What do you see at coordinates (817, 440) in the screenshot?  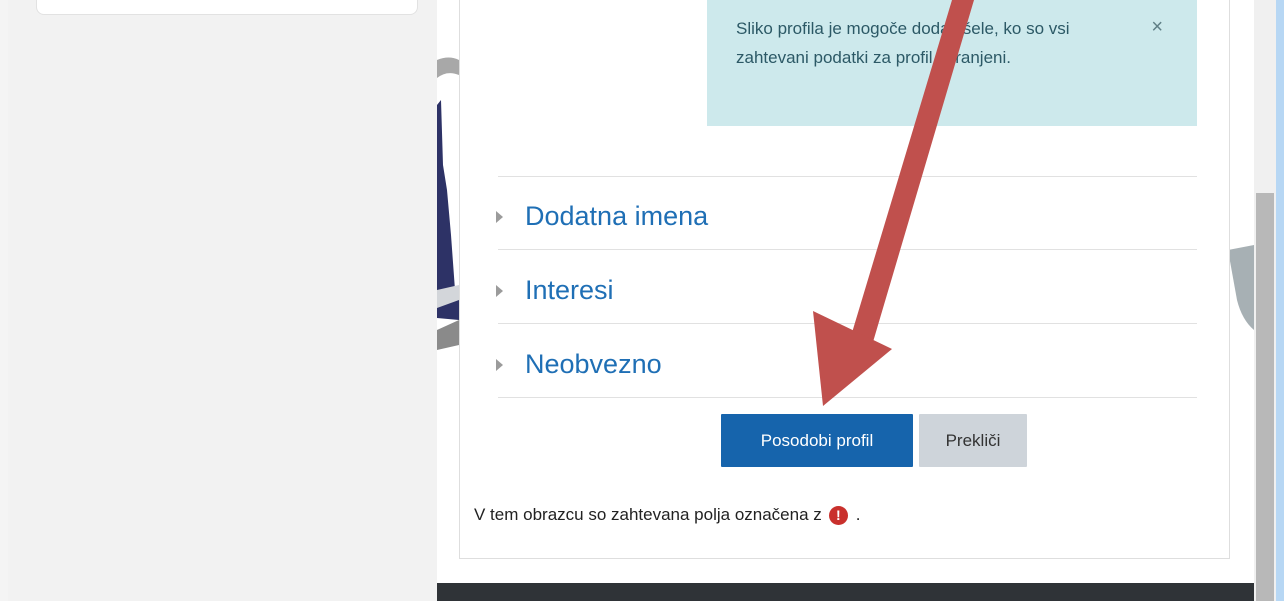 I see `update-profile-button: Posodobi profil` at bounding box center [817, 440].